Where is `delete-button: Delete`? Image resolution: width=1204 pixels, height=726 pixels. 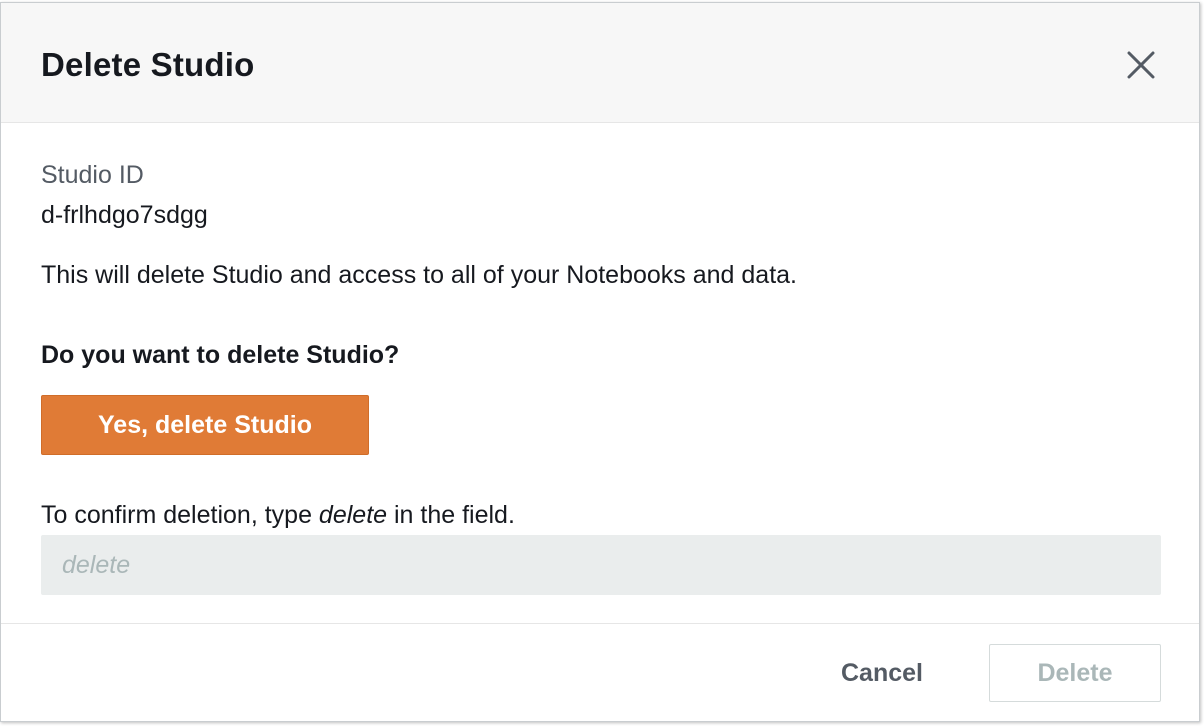 delete-button: Delete is located at coordinates (1075, 673).